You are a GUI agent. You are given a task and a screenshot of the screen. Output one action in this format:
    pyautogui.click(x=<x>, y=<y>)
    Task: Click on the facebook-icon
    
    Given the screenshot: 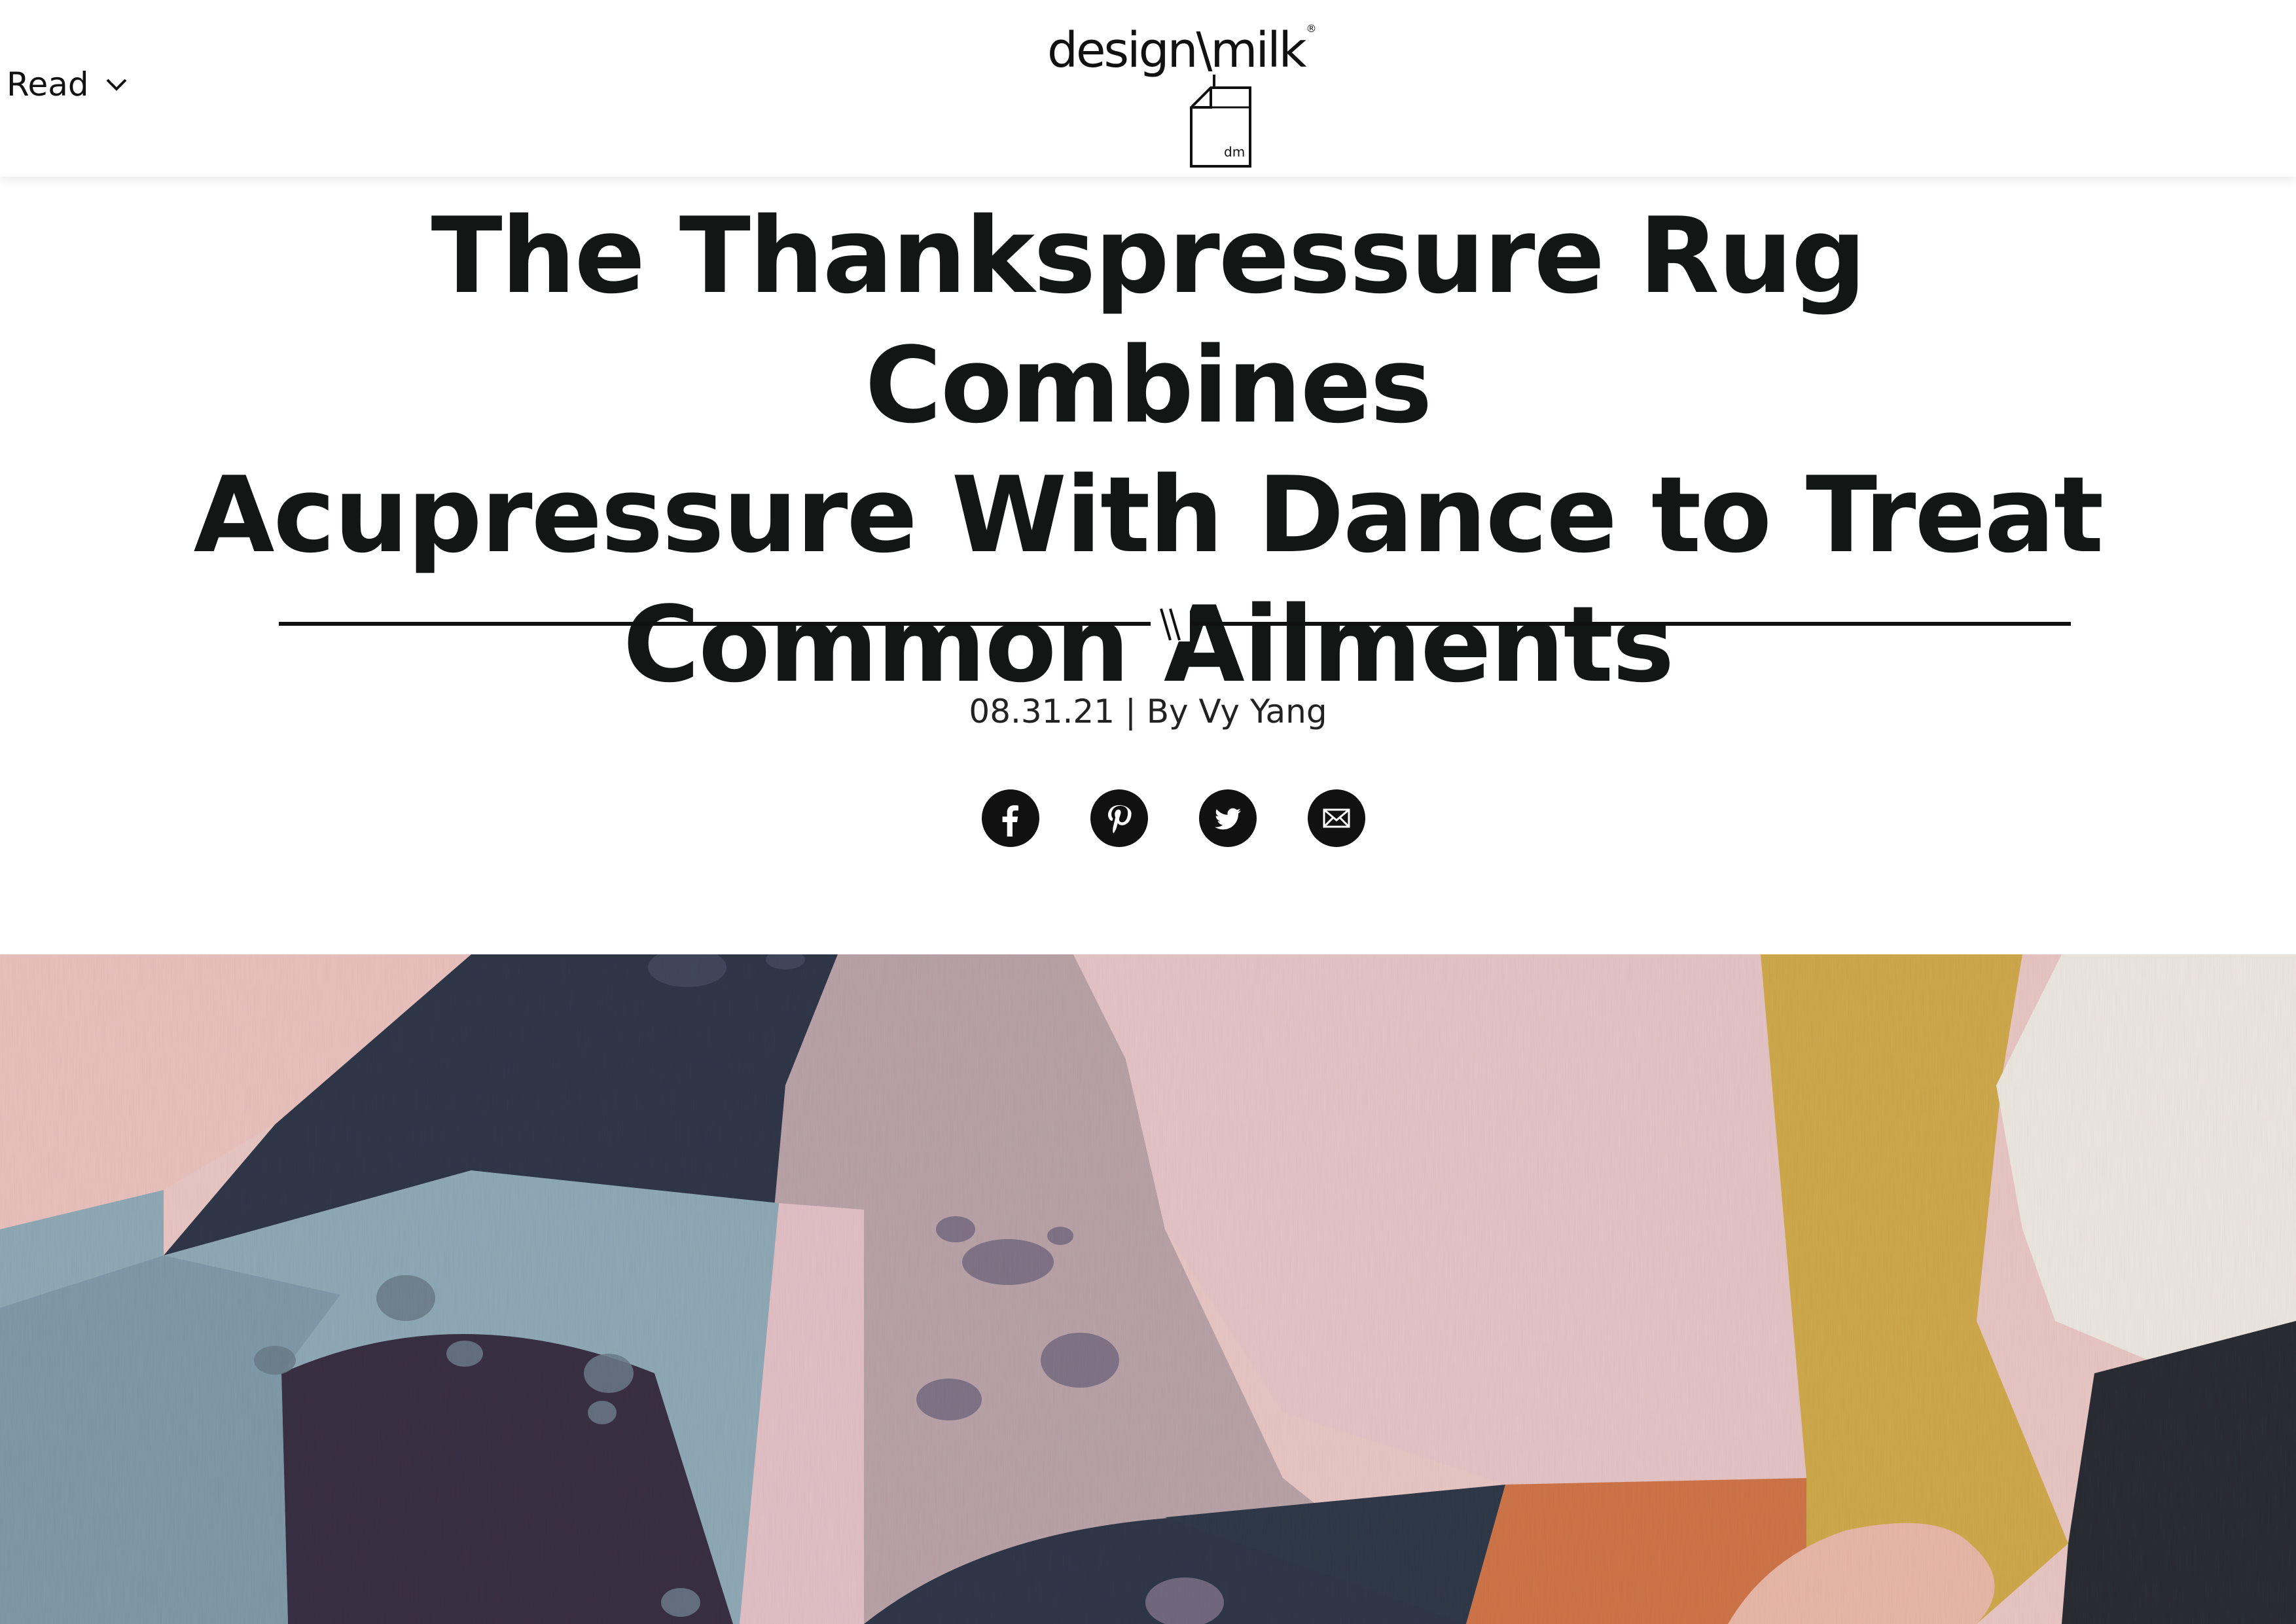 What is the action you would take?
    pyautogui.click(x=1010, y=821)
    